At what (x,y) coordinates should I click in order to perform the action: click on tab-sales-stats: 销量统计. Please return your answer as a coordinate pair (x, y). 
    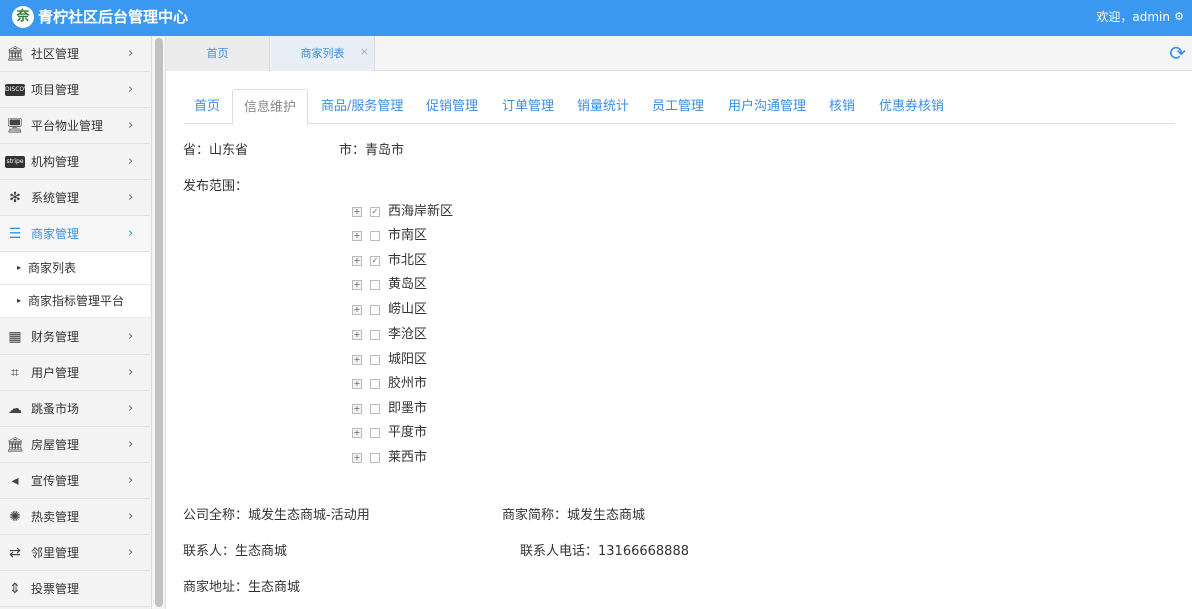
    Looking at the image, I should click on (603, 106).